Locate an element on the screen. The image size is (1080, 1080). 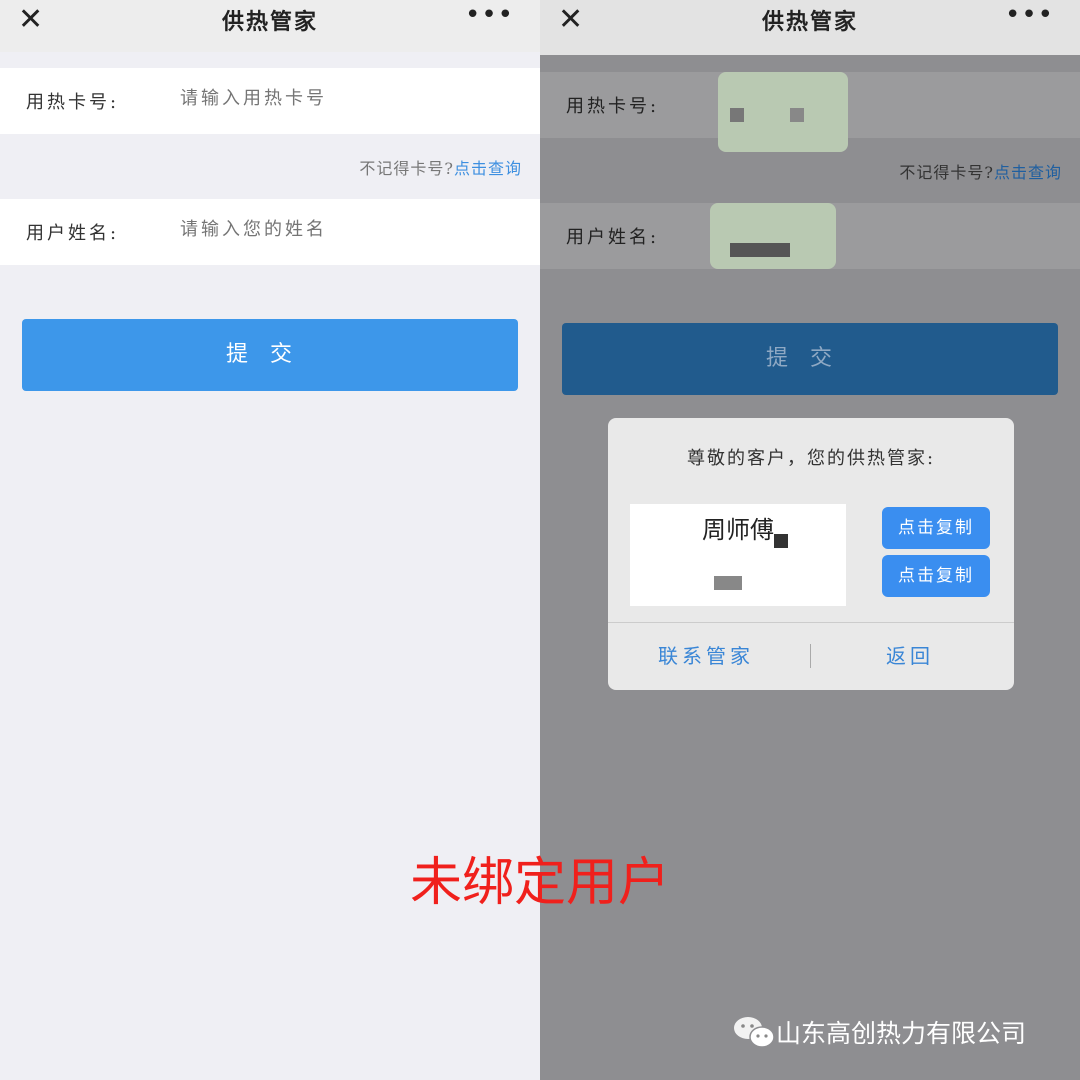
card-number-input is located at coordinates (345, 98).